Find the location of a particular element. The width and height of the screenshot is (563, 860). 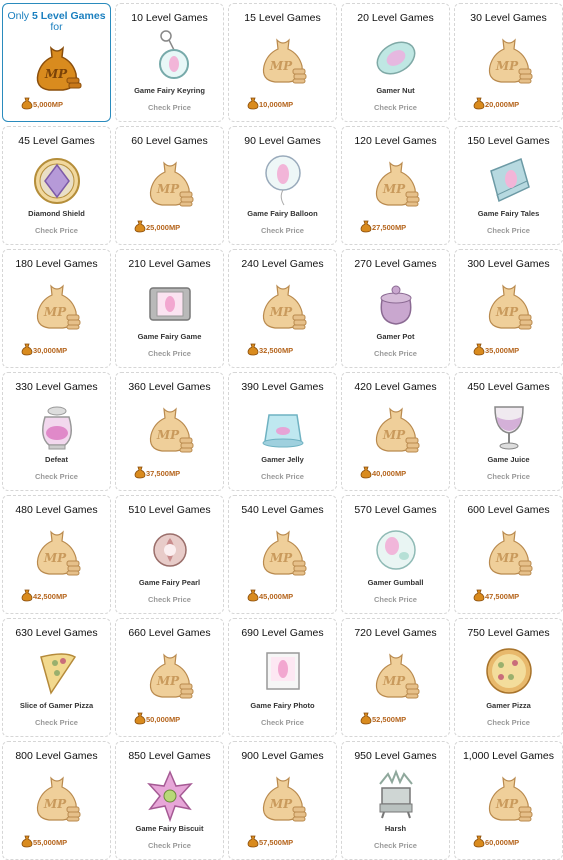

prize-name: Game Fairy Photo is located at coordinates (282, 705).